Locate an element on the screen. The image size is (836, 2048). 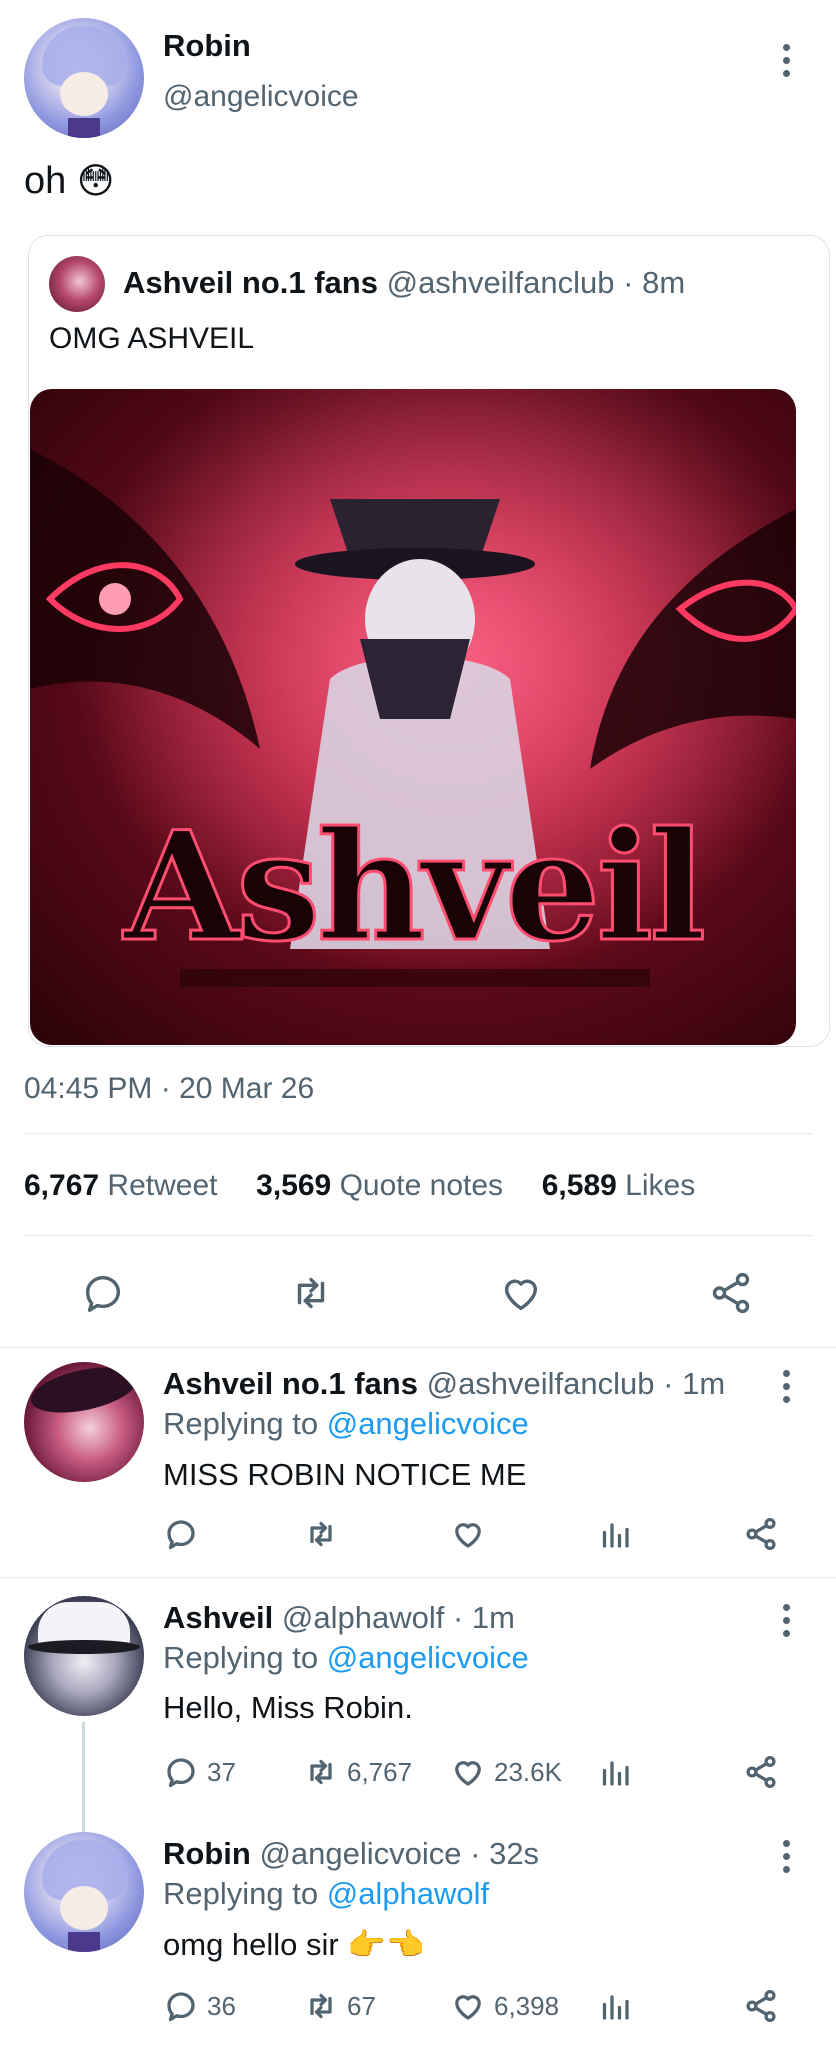
fanclub-avatar-small is located at coordinates (77, 284).